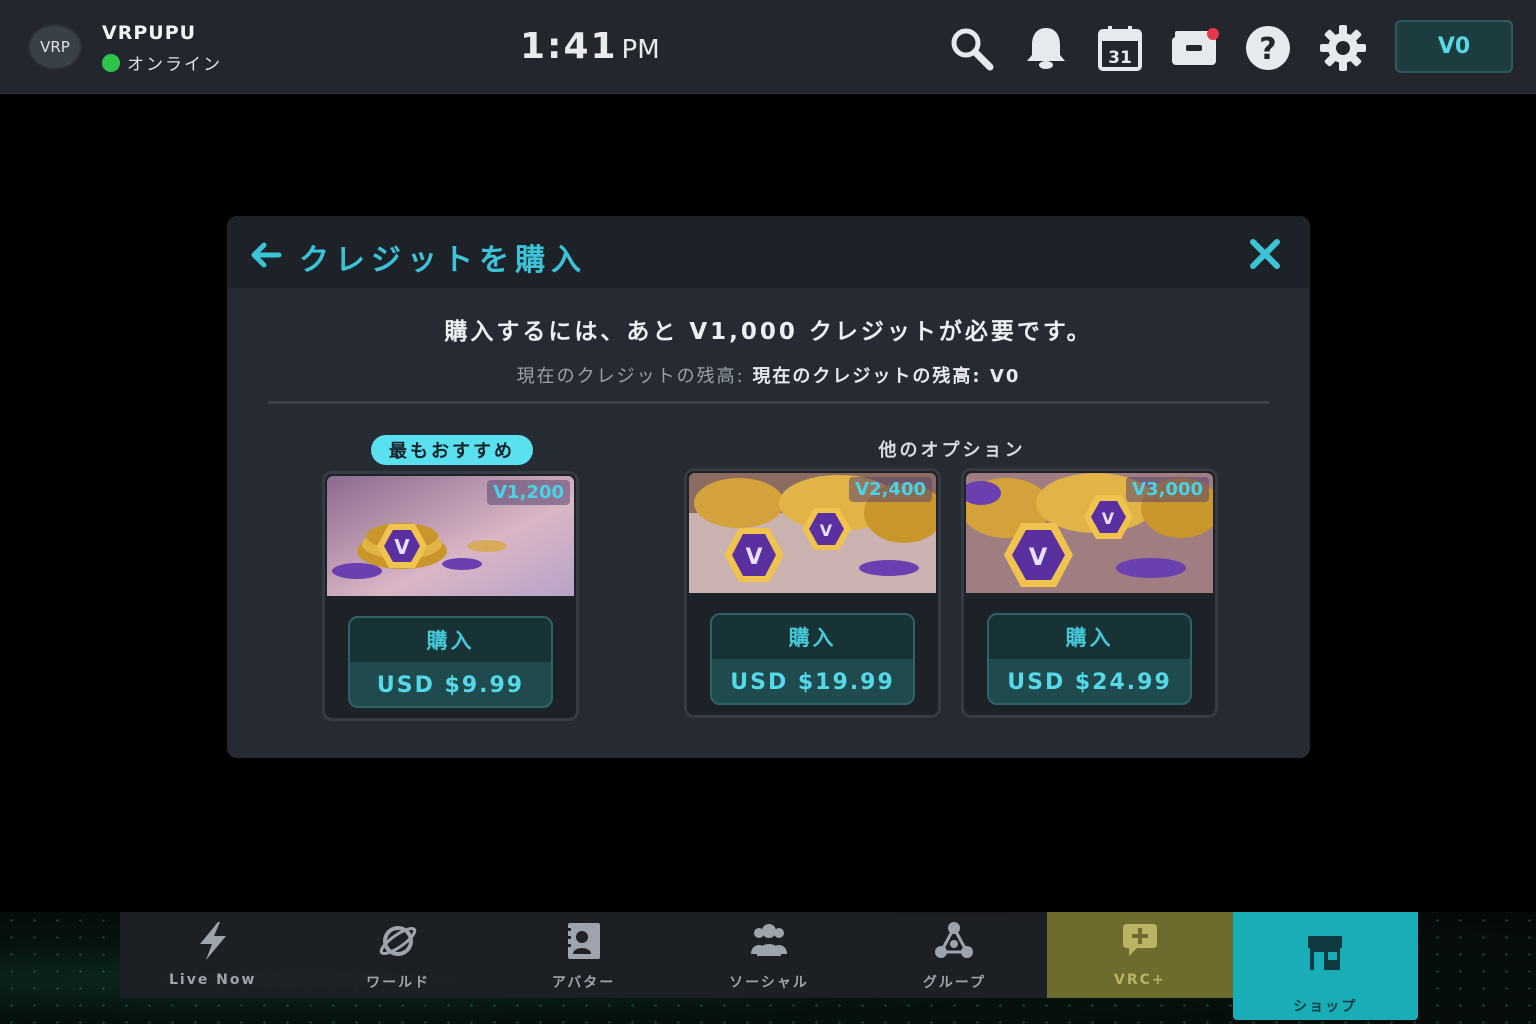  I want to click on buy-button: 購入 USD $19.99, so click(812, 659).